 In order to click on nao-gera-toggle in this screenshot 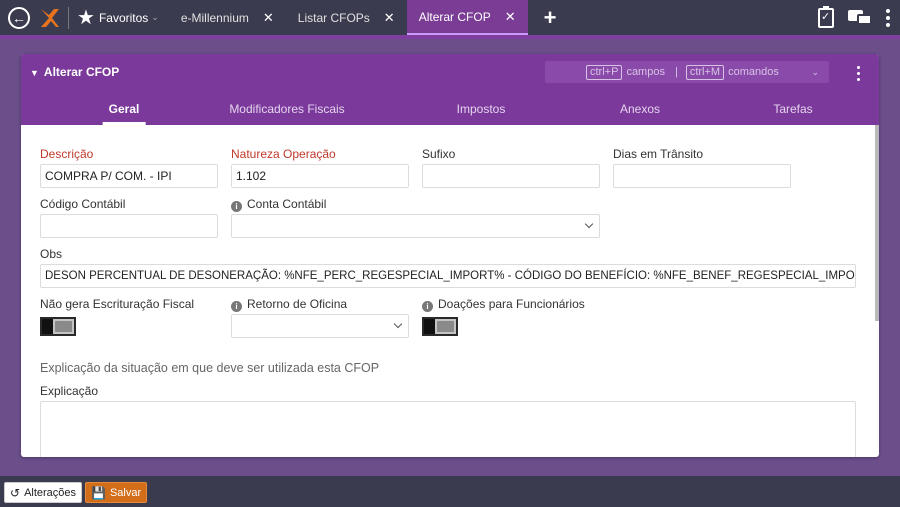, I will do `click(58, 326)`.